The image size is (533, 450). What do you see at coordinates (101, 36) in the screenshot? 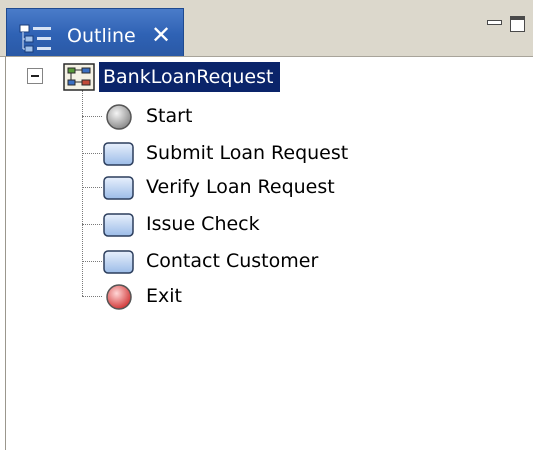
I see `tab-outline-label: Outline` at bounding box center [101, 36].